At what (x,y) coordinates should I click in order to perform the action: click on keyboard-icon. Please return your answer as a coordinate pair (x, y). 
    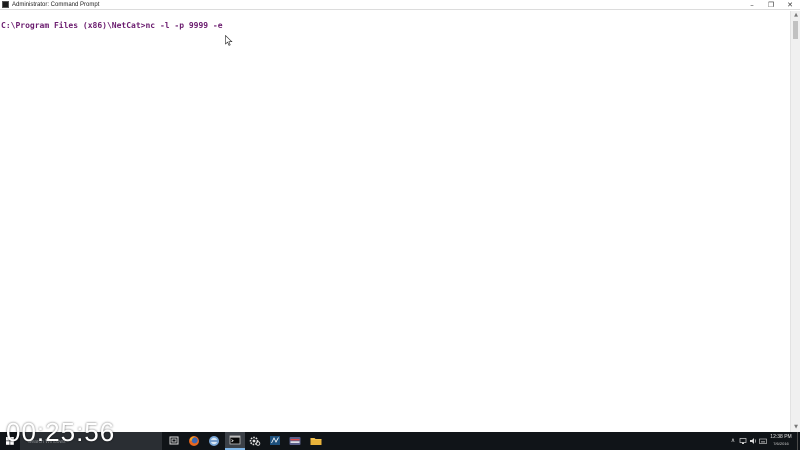
    Looking at the image, I should click on (763, 441).